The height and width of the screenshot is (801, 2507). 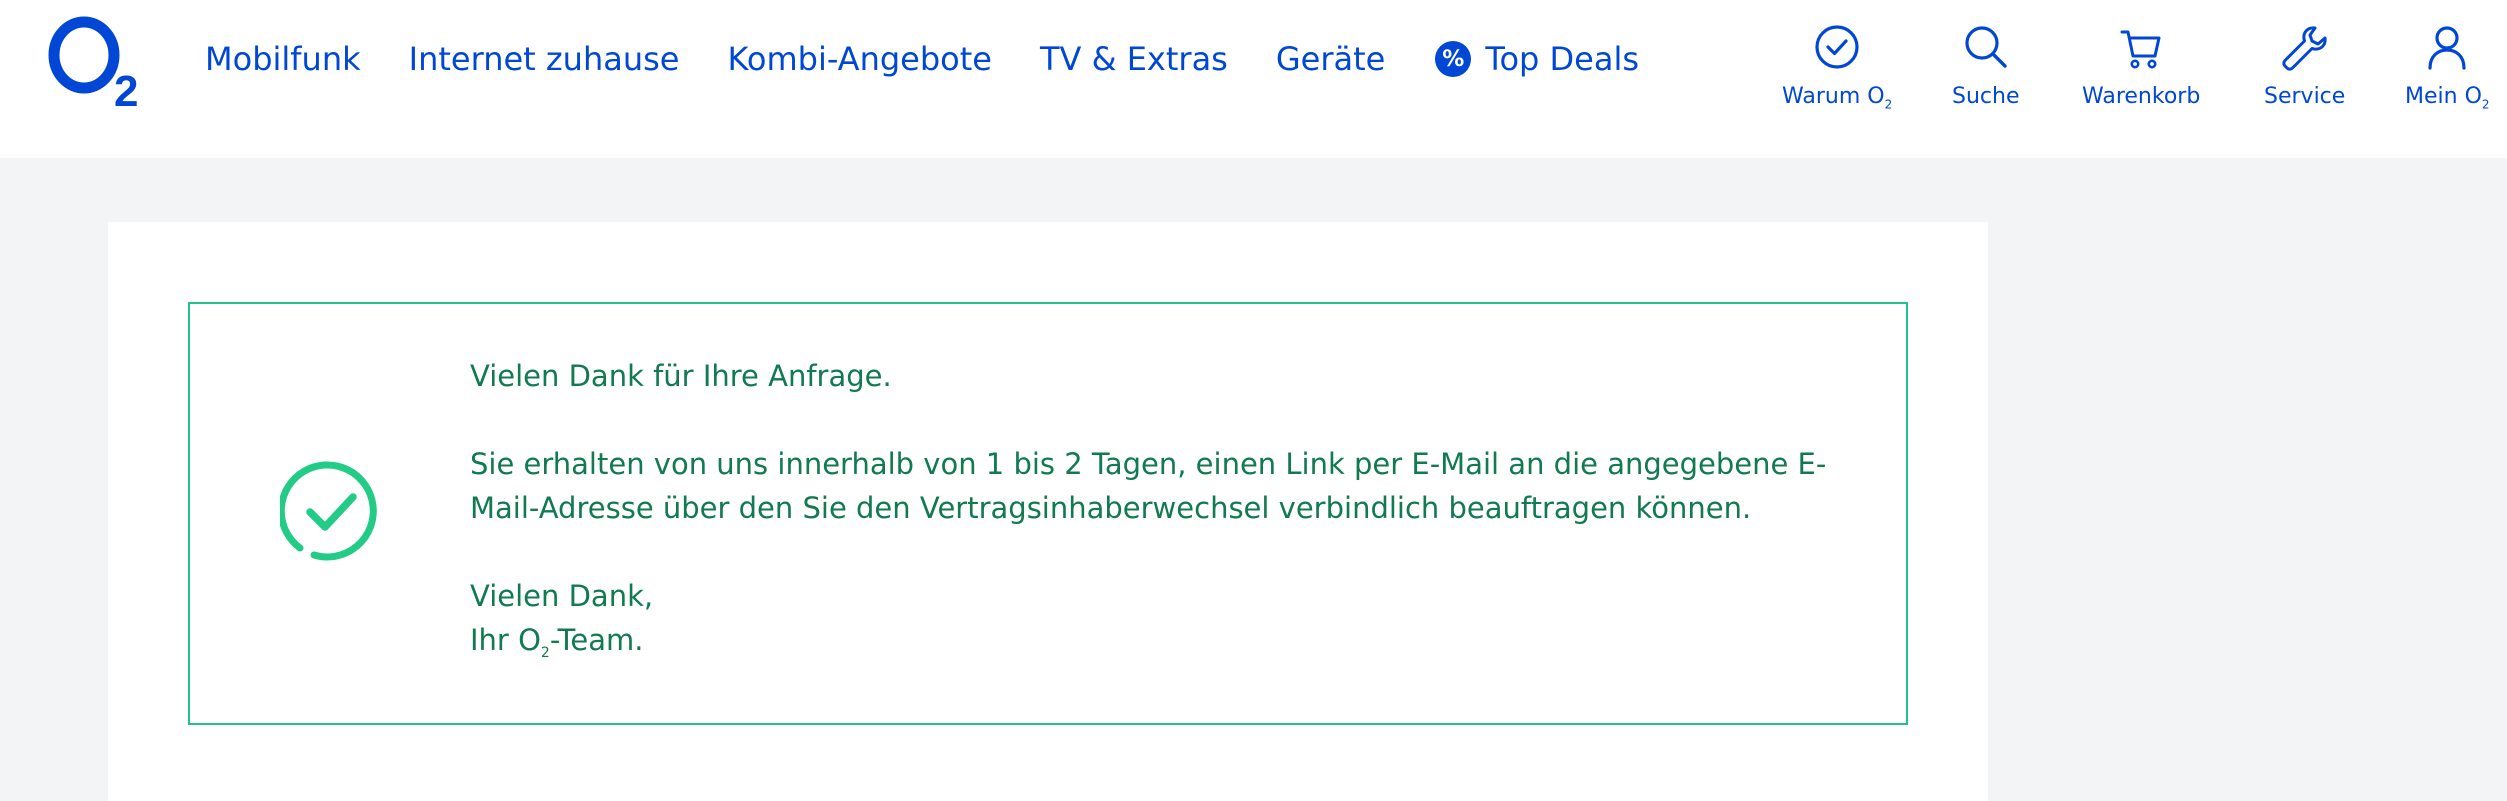 I want to click on nav-top-deals: % Top Deals, so click(x=1537, y=59).